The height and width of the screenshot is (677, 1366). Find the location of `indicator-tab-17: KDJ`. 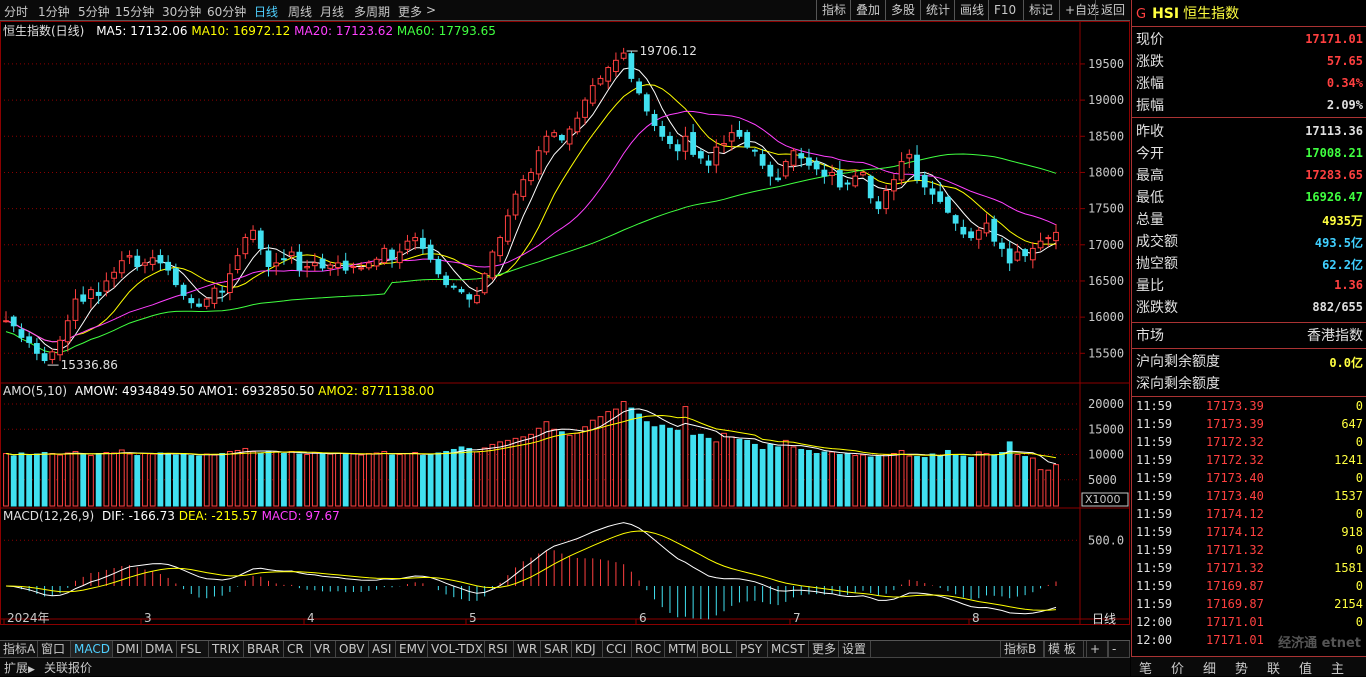

indicator-tab-17: KDJ is located at coordinates (587, 649).